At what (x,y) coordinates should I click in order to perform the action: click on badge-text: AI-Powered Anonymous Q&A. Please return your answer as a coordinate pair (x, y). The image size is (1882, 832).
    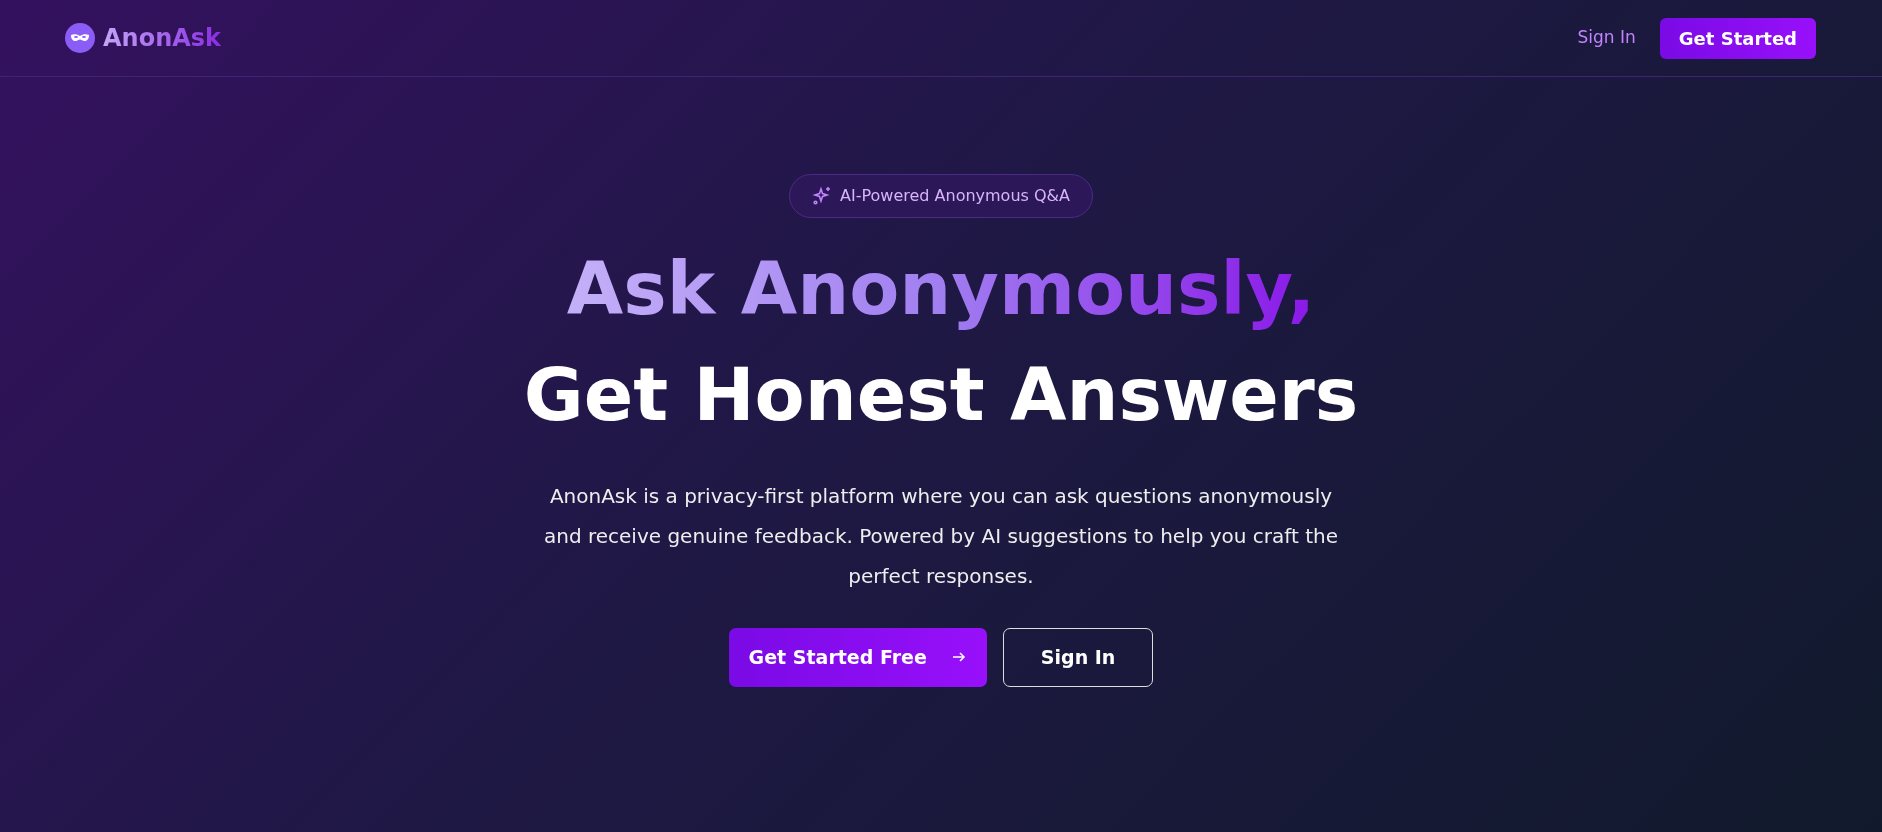
    Looking at the image, I should click on (955, 196).